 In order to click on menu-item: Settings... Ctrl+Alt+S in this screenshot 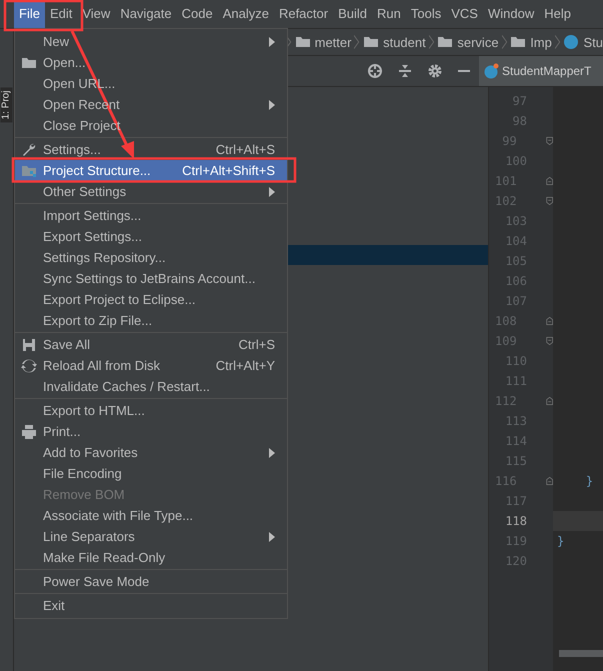, I will do `click(151, 149)`.